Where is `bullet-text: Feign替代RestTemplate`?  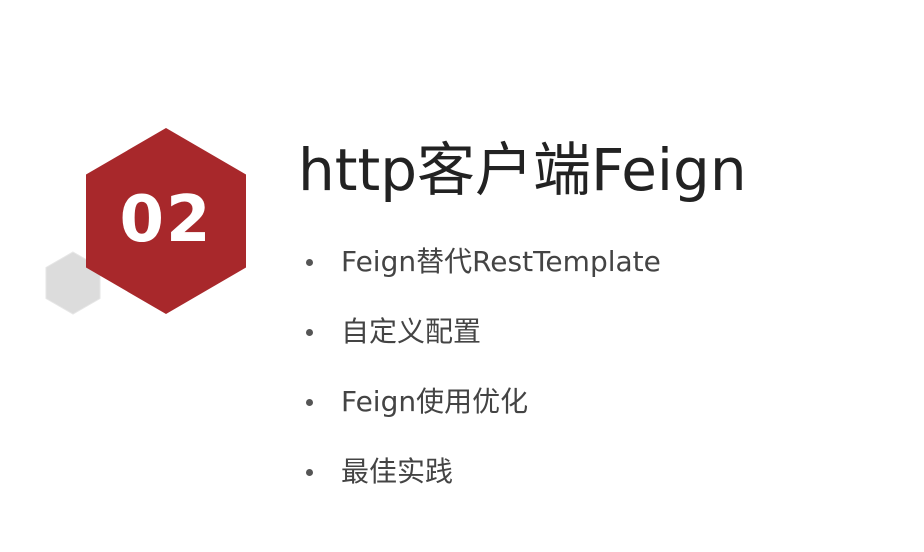
bullet-text: Feign替代RestTemplate is located at coordinates (501, 261).